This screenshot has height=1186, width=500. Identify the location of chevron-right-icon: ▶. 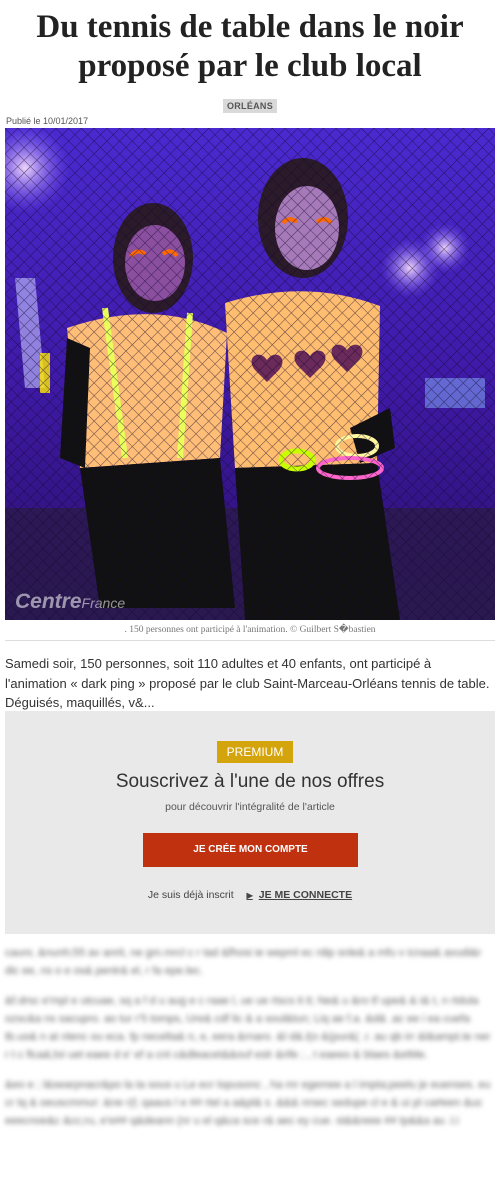
(249, 895).